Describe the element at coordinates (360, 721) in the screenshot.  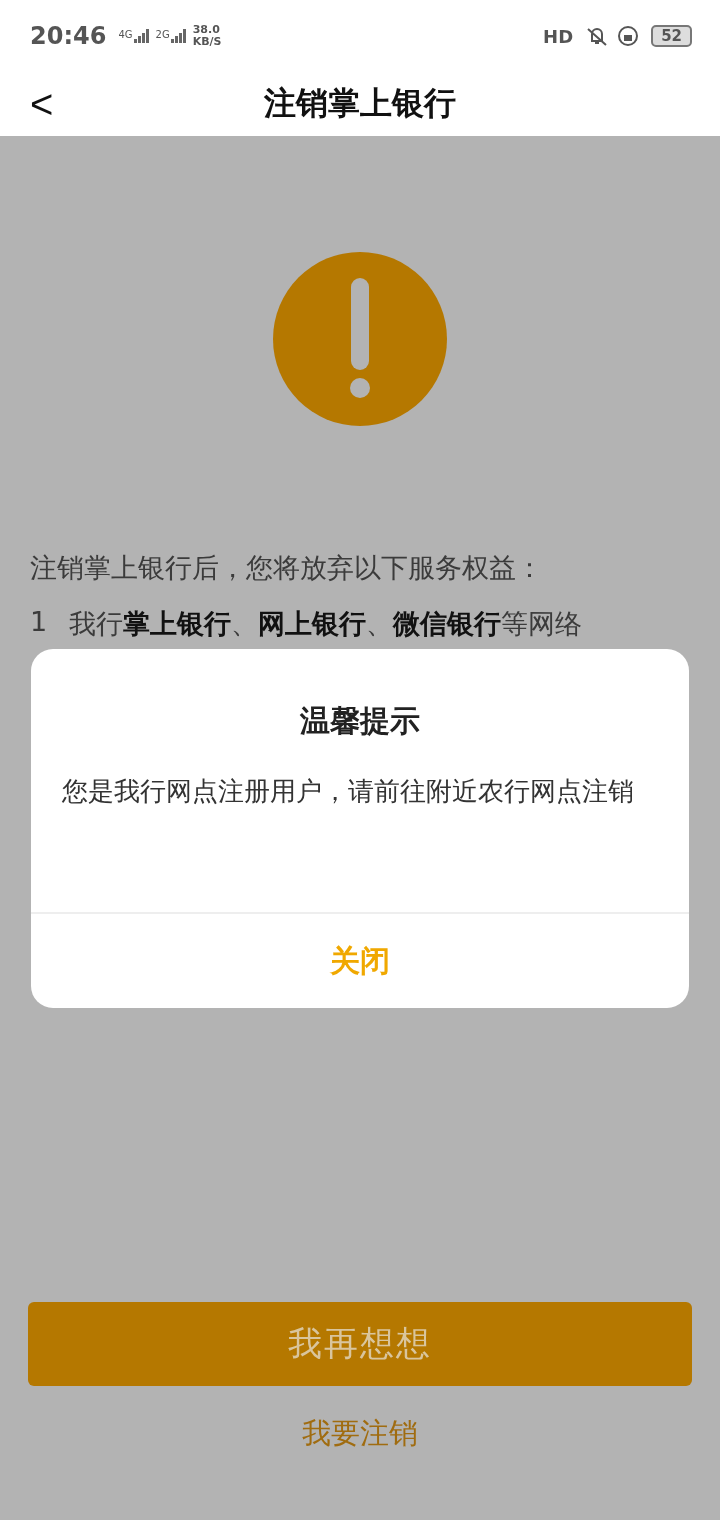
I see `dialog-title: 温馨提示` at that location.